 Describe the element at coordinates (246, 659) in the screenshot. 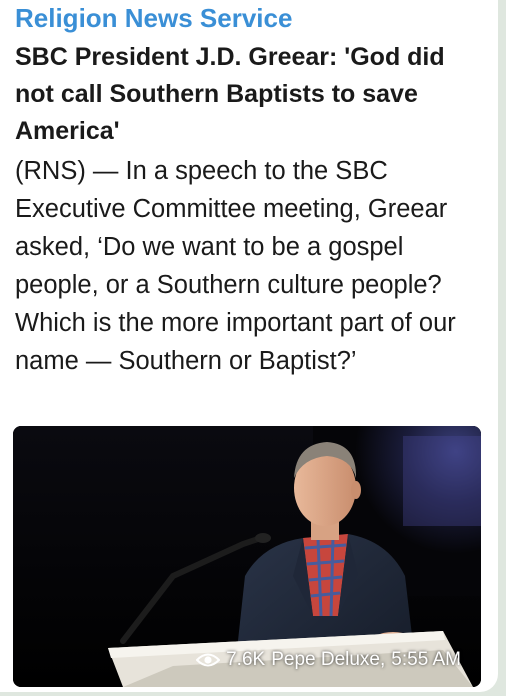

I see `view-count: 7.6K` at that location.